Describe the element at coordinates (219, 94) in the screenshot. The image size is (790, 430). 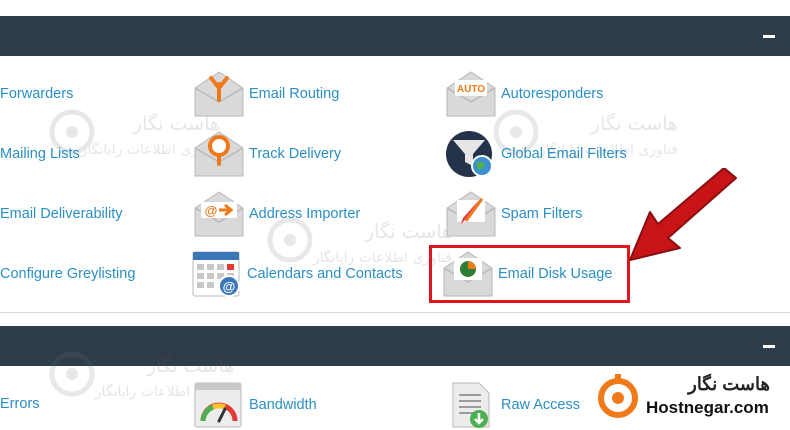
I see `email-routing-icon` at that location.